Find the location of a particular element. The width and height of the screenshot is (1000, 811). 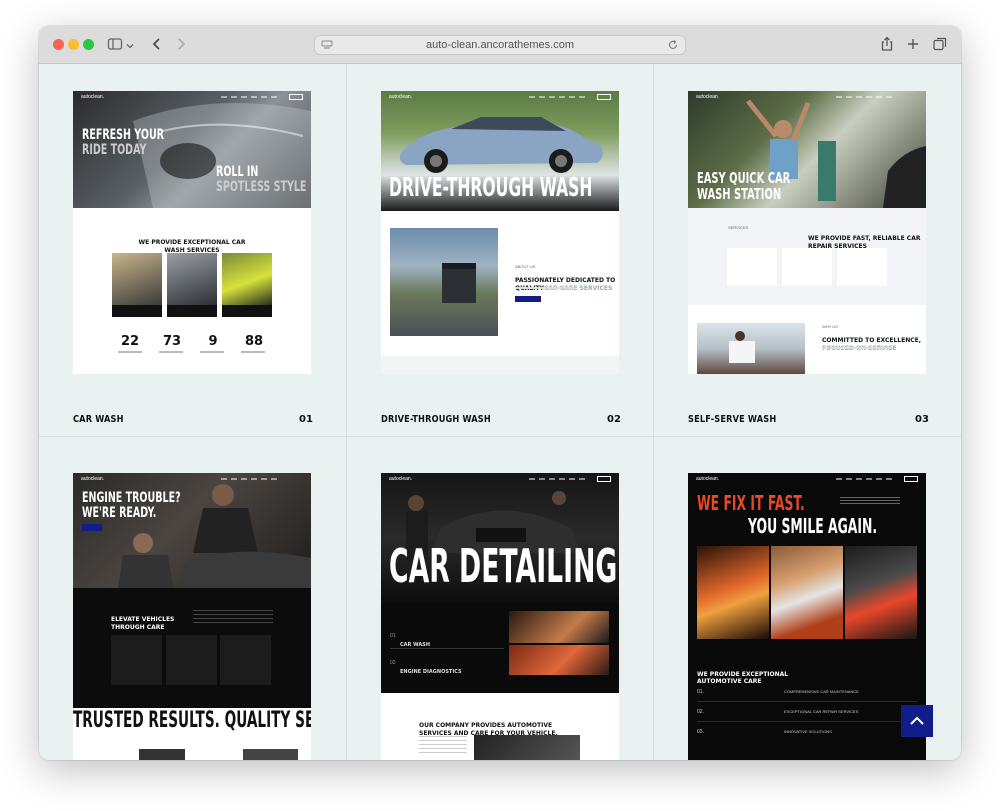

hero-title-line2: WASH STATION is located at coordinates (739, 194).